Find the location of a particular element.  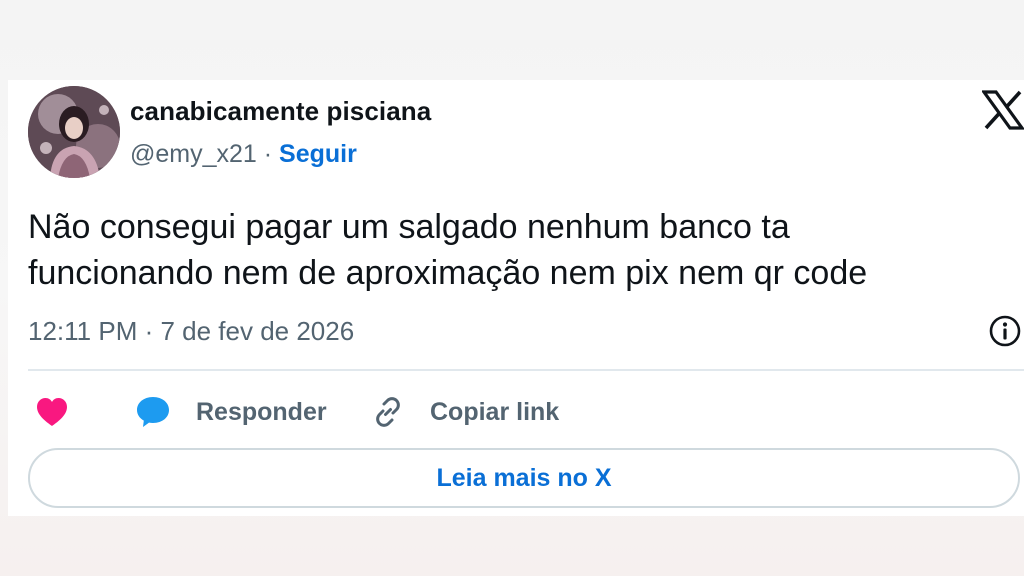

read-more-on-x-button: Leia mais no X is located at coordinates (524, 478).